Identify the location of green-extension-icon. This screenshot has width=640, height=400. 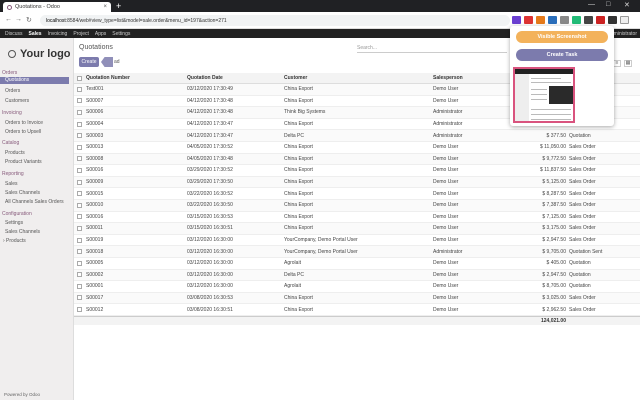
(576, 20).